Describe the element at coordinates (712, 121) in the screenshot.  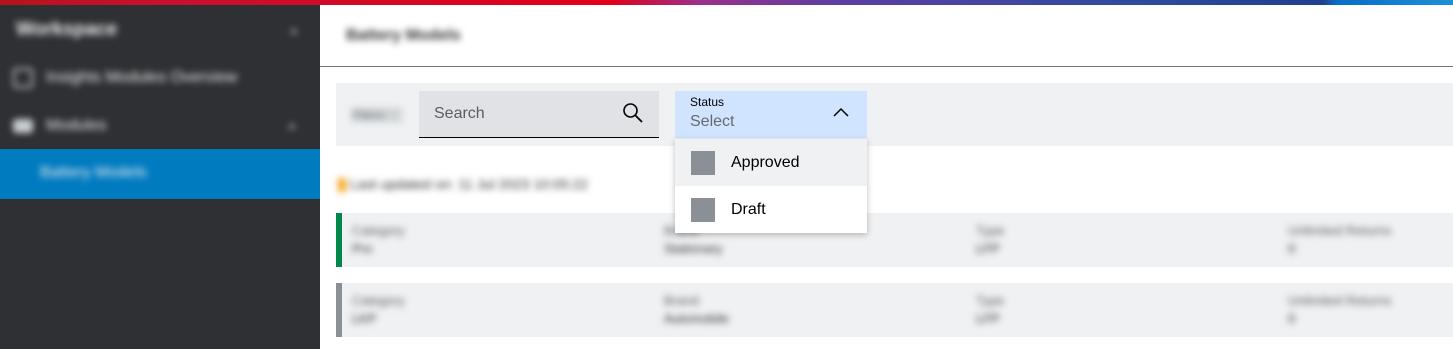
I see `status-select-value: Select` at that location.